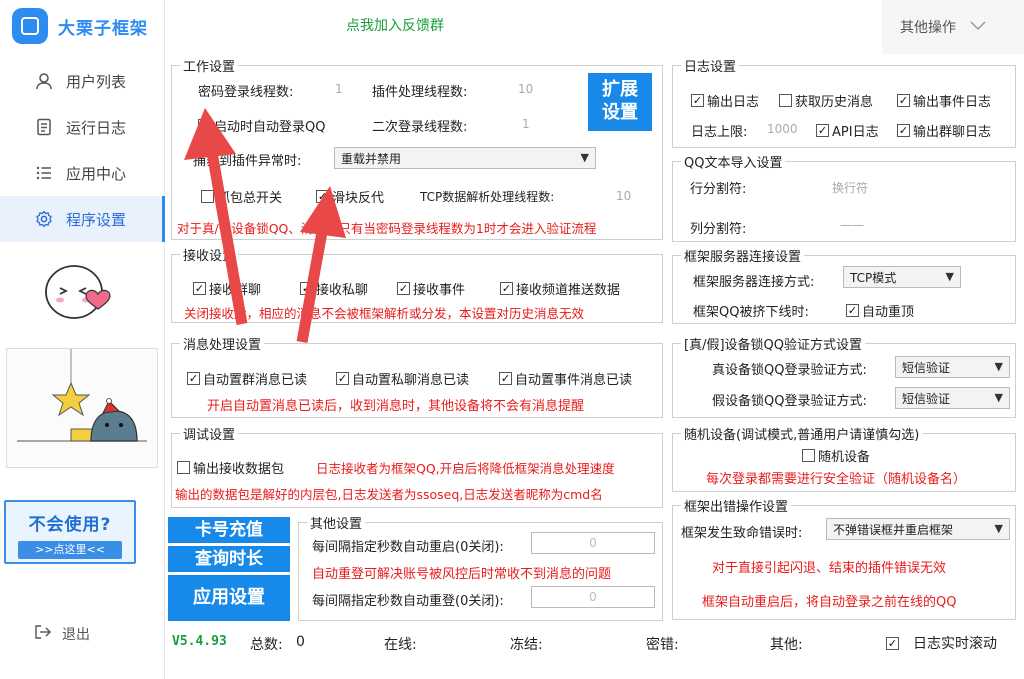 This screenshot has height=679, width=1024. Describe the element at coordinates (96, 173) in the screenshot. I see `sidebar-item-label: 应用中心` at that location.